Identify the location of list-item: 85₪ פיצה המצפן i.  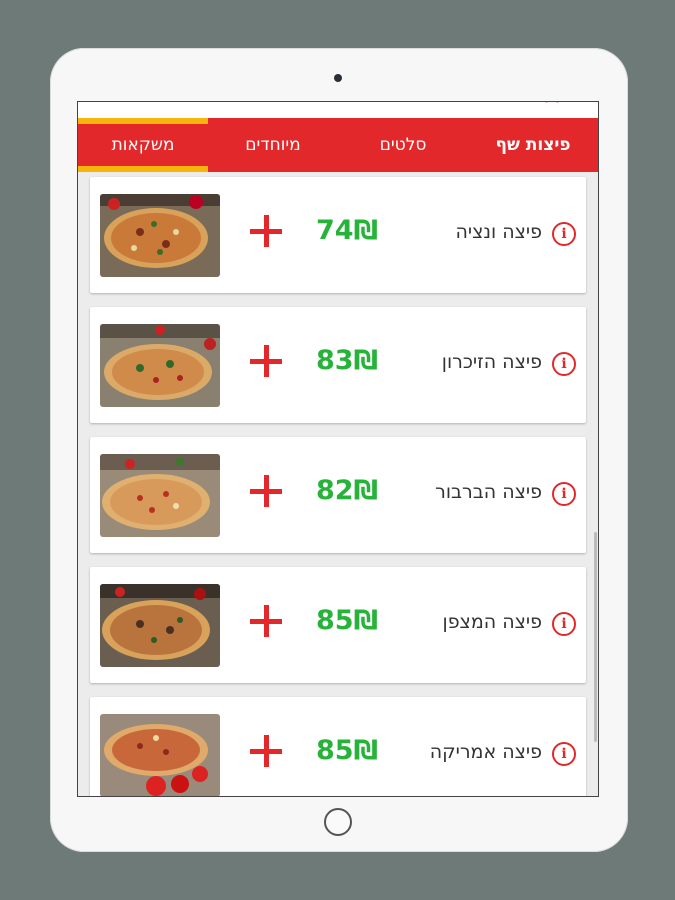
(338, 625).